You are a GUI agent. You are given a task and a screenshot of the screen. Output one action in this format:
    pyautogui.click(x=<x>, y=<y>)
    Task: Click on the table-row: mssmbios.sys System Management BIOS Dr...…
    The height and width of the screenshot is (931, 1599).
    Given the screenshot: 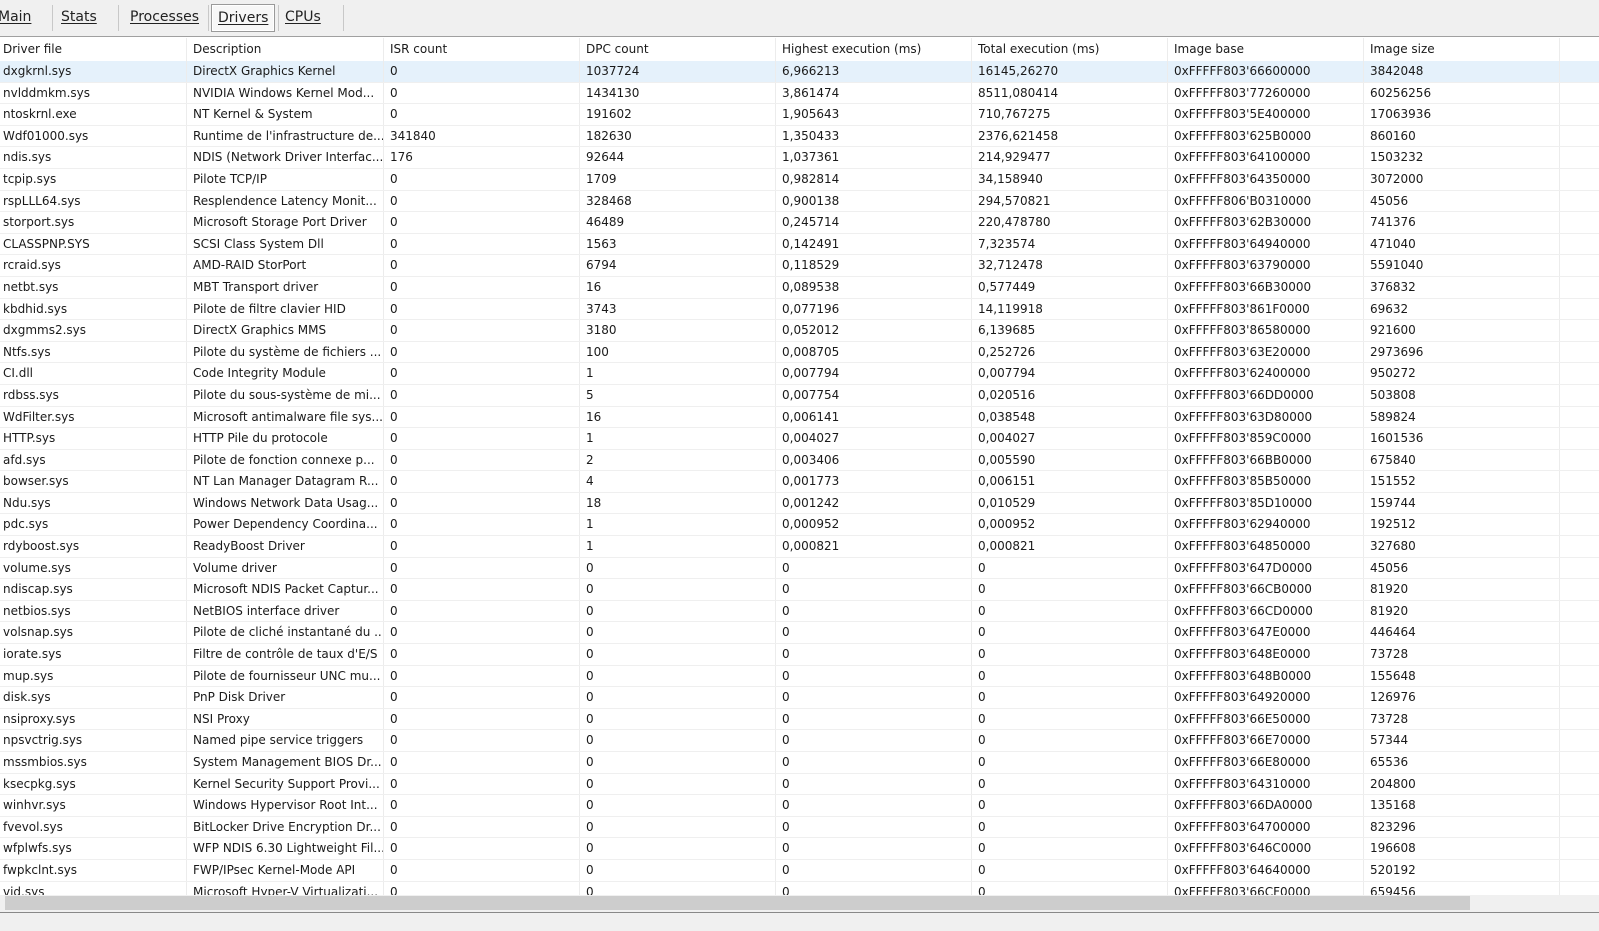 What is the action you would take?
    pyautogui.click(x=799, y=763)
    